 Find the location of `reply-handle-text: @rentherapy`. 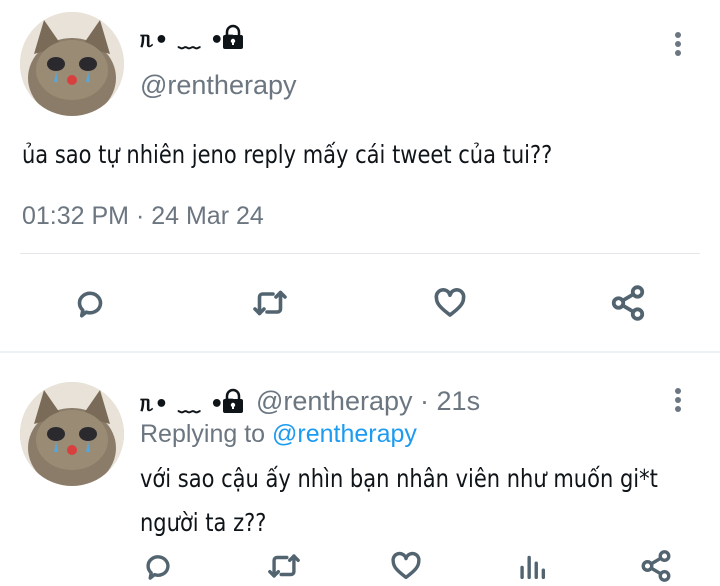

reply-handle-text: @rentherapy is located at coordinates (334, 401).